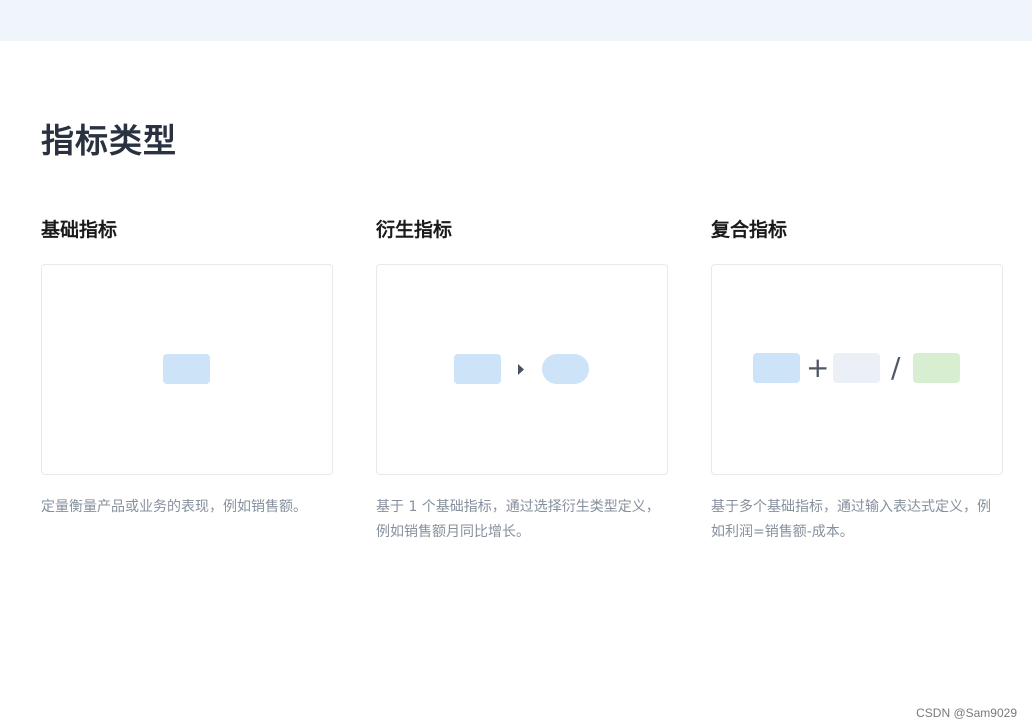 The width and height of the screenshot is (1032, 727). I want to click on metric-type-illustration: + /, so click(857, 369).